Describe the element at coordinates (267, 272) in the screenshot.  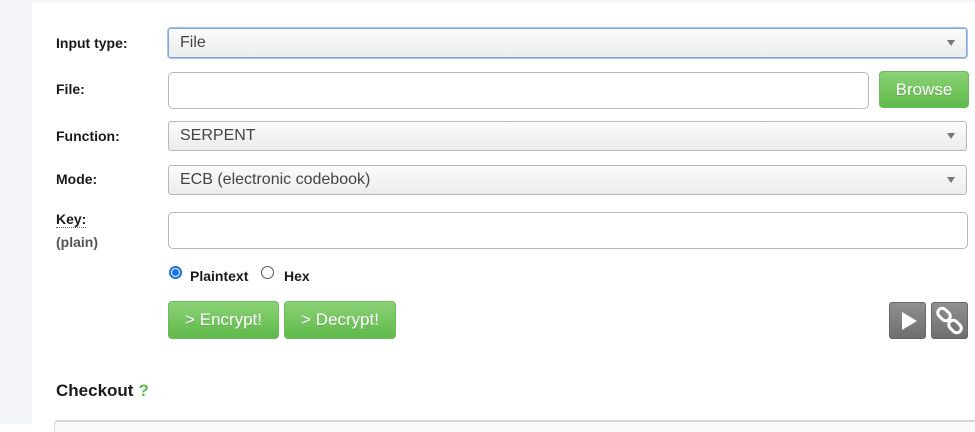
I see `hex-radio` at that location.